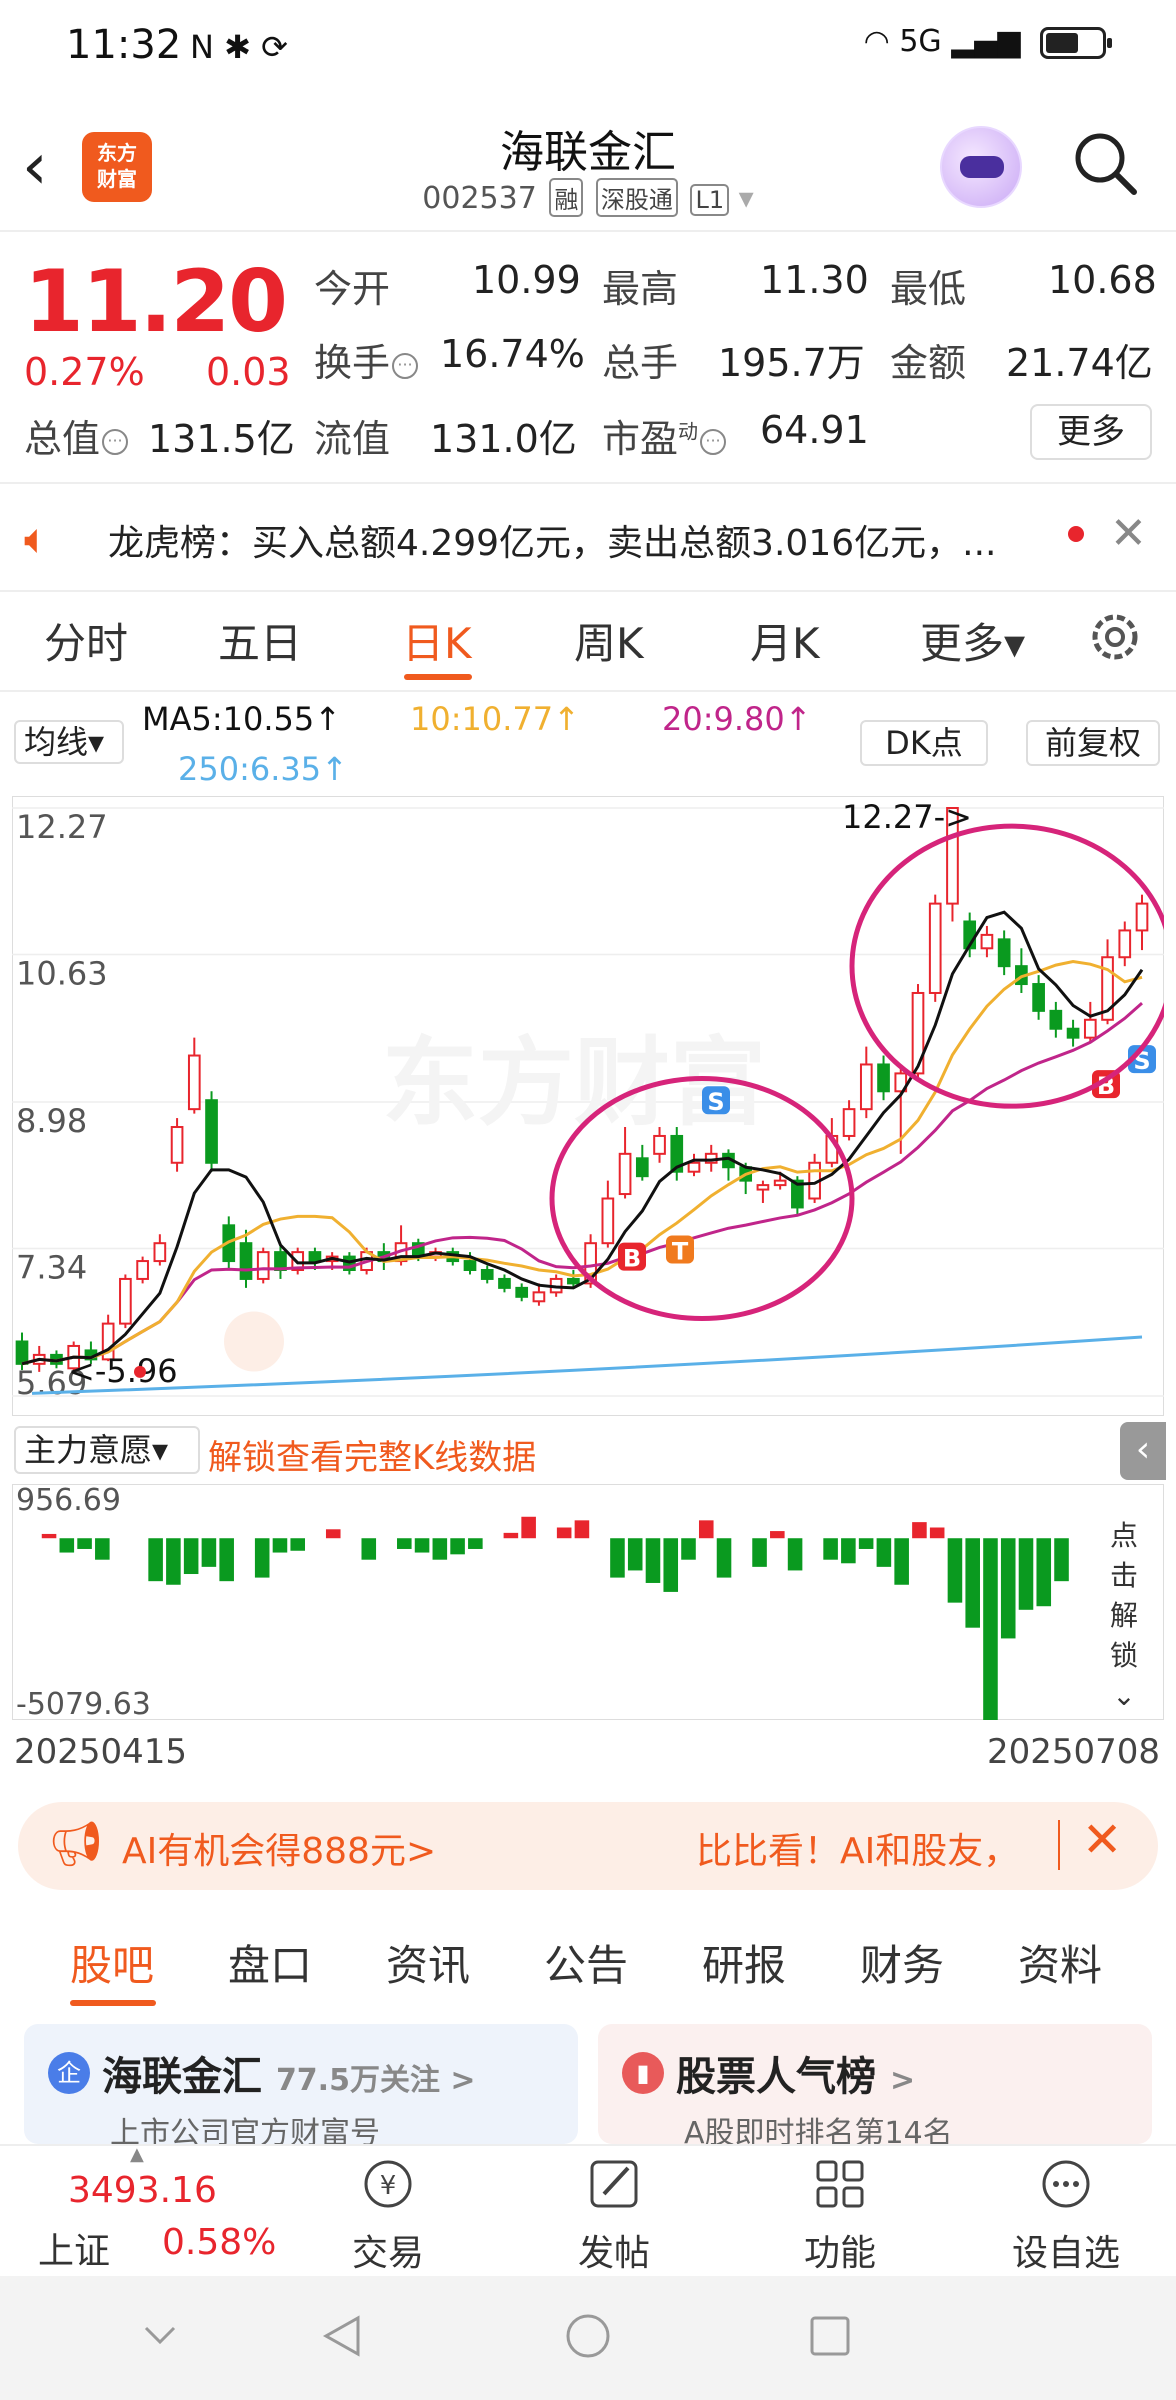 The height and width of the screenshot is (2400, 1176). Describe the element at coordinates (588, 691) in the screenshot. I see `divider` at that location.